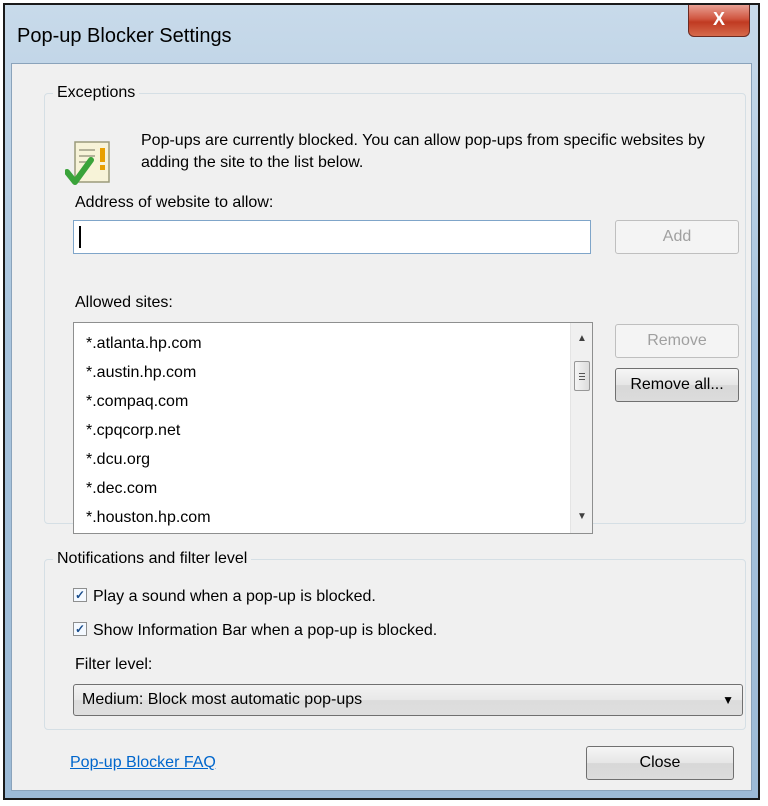  Describe the element at coordinates (333, 343) in the screenshot. I see `list-item: *.atlanta.hp.com` at that location.